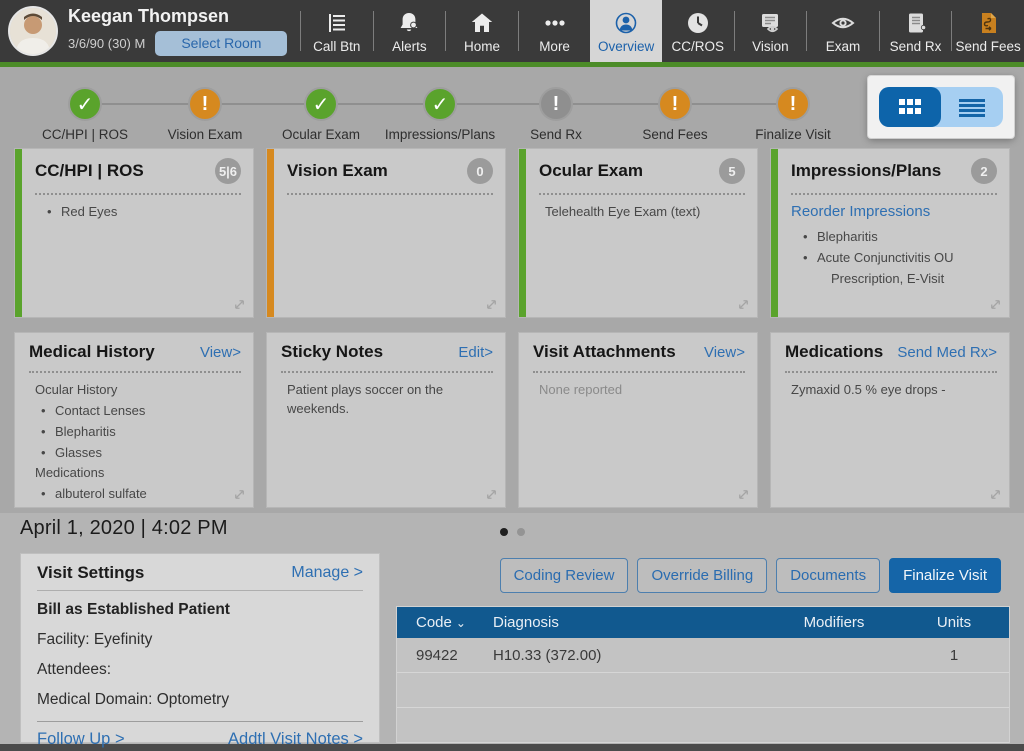 The height and width of the screenshot is (751, 1024). I want to click on send-med-rx-link: Send Med Rx>, so click(947, 352).